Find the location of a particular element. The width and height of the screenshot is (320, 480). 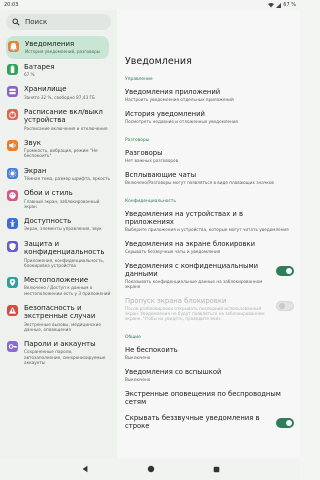

sidebar-item-title: Пароли и аккаунты is located at coordinates (60, 343).